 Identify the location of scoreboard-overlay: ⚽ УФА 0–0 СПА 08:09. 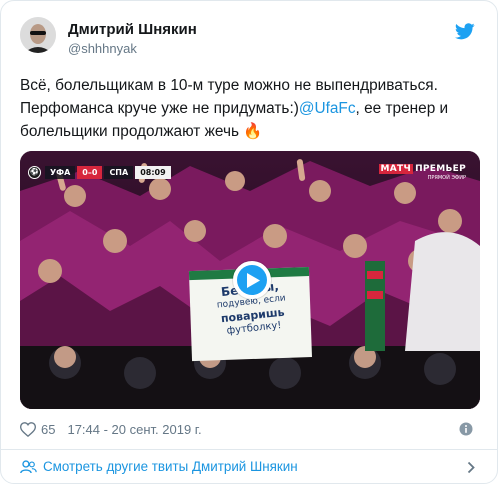
(99, 172).